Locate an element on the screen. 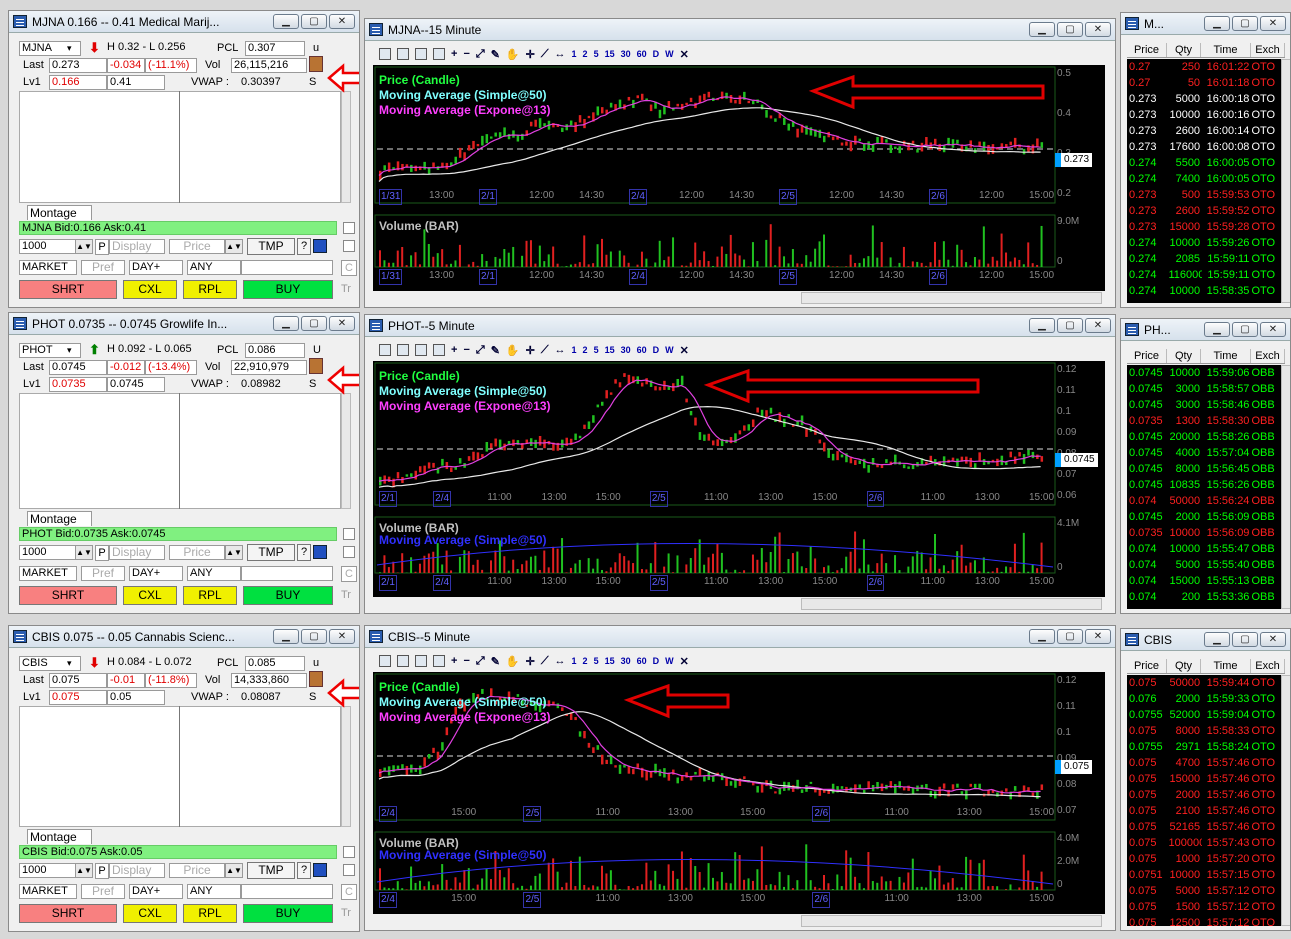  interval-button-60: 60 is located at coordinates (642, 661).